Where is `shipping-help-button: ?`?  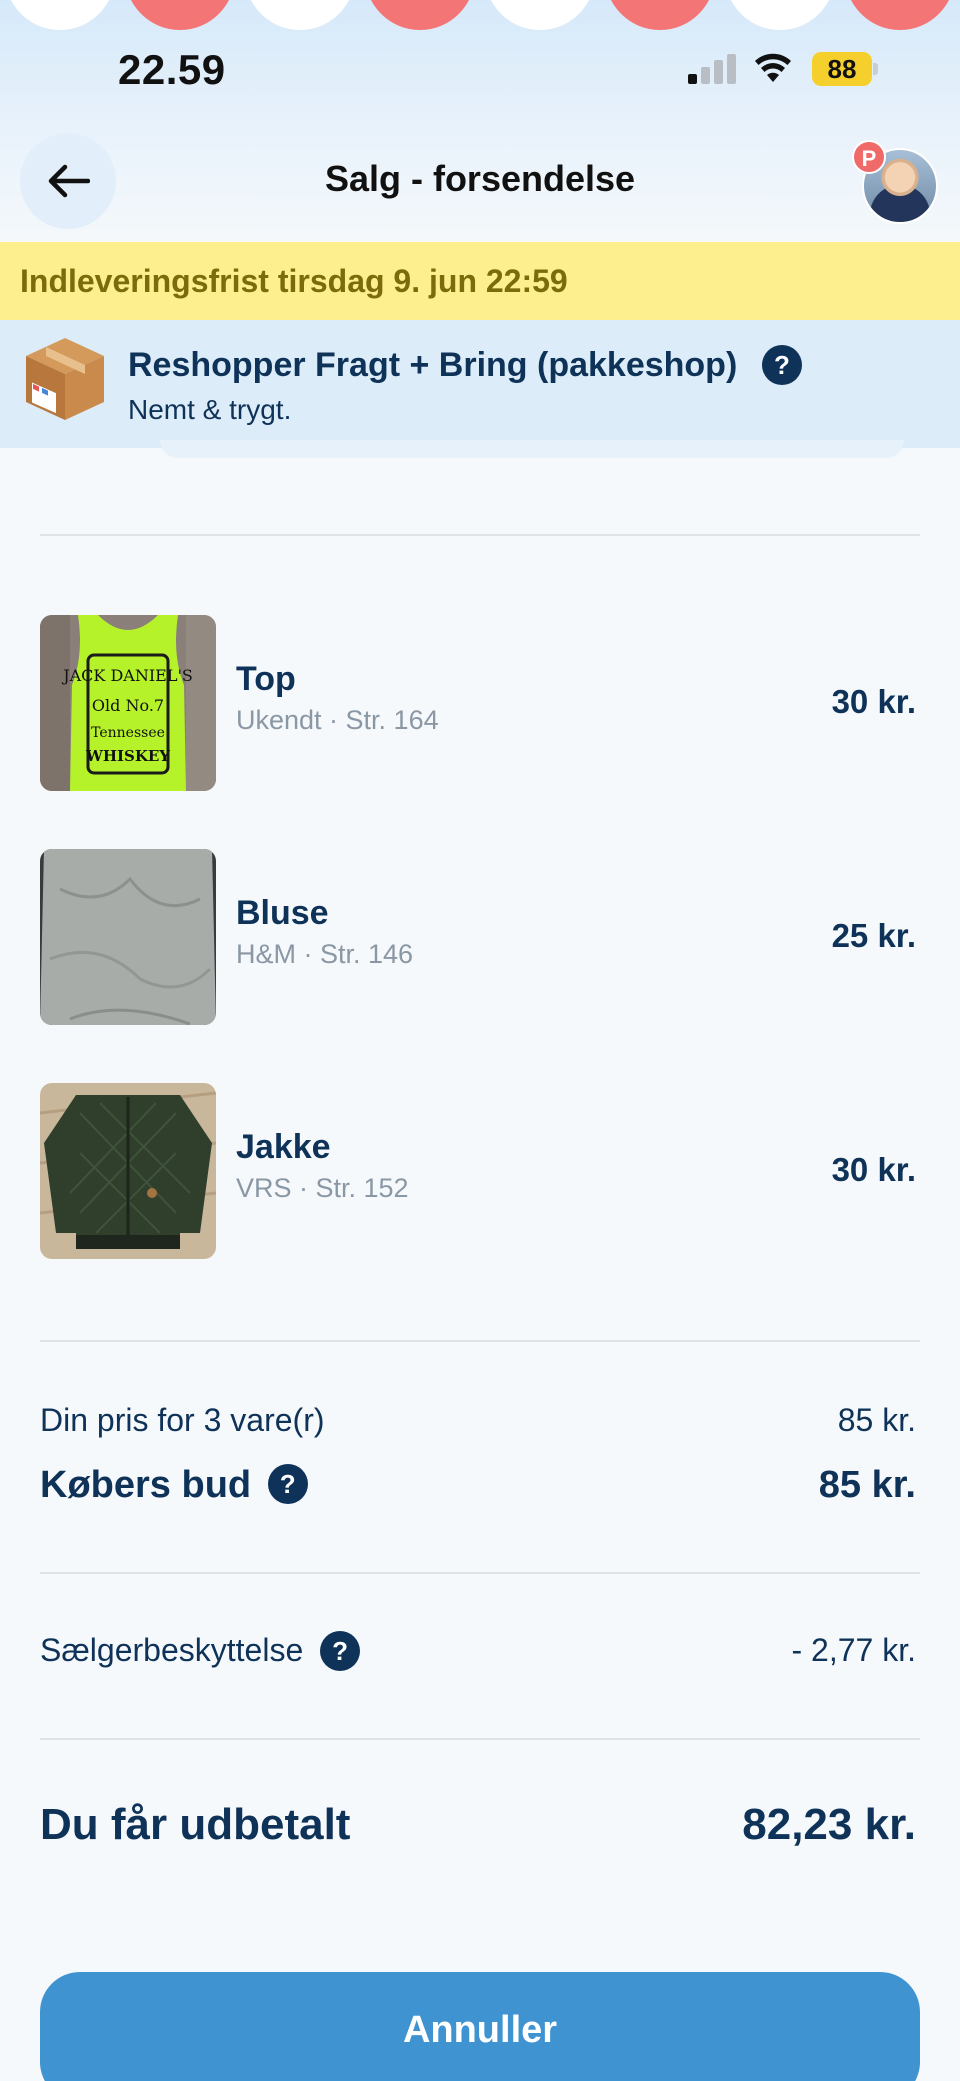
shipping-help-button: ? is located at coordinates (782, 365).